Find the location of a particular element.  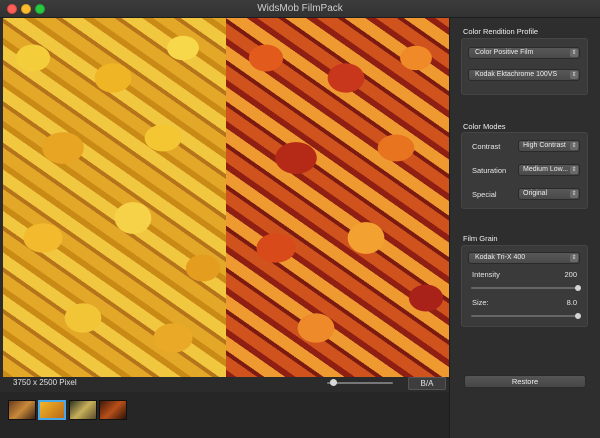

filmstrip-thumbnail-selected is located at coordinates (52, 410).